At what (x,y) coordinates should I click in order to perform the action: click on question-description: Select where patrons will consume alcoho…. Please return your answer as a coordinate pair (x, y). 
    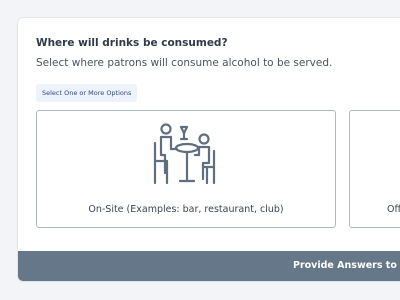
    Looking at the image, I should click on (184, 63).